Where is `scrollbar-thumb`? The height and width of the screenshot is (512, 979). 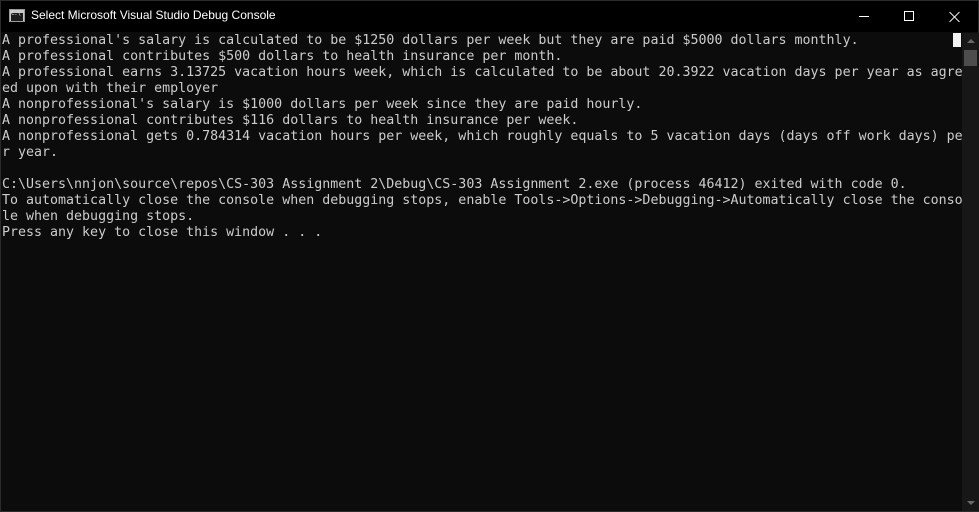 scrollbar-thumb is located at coordinates (970, 58).